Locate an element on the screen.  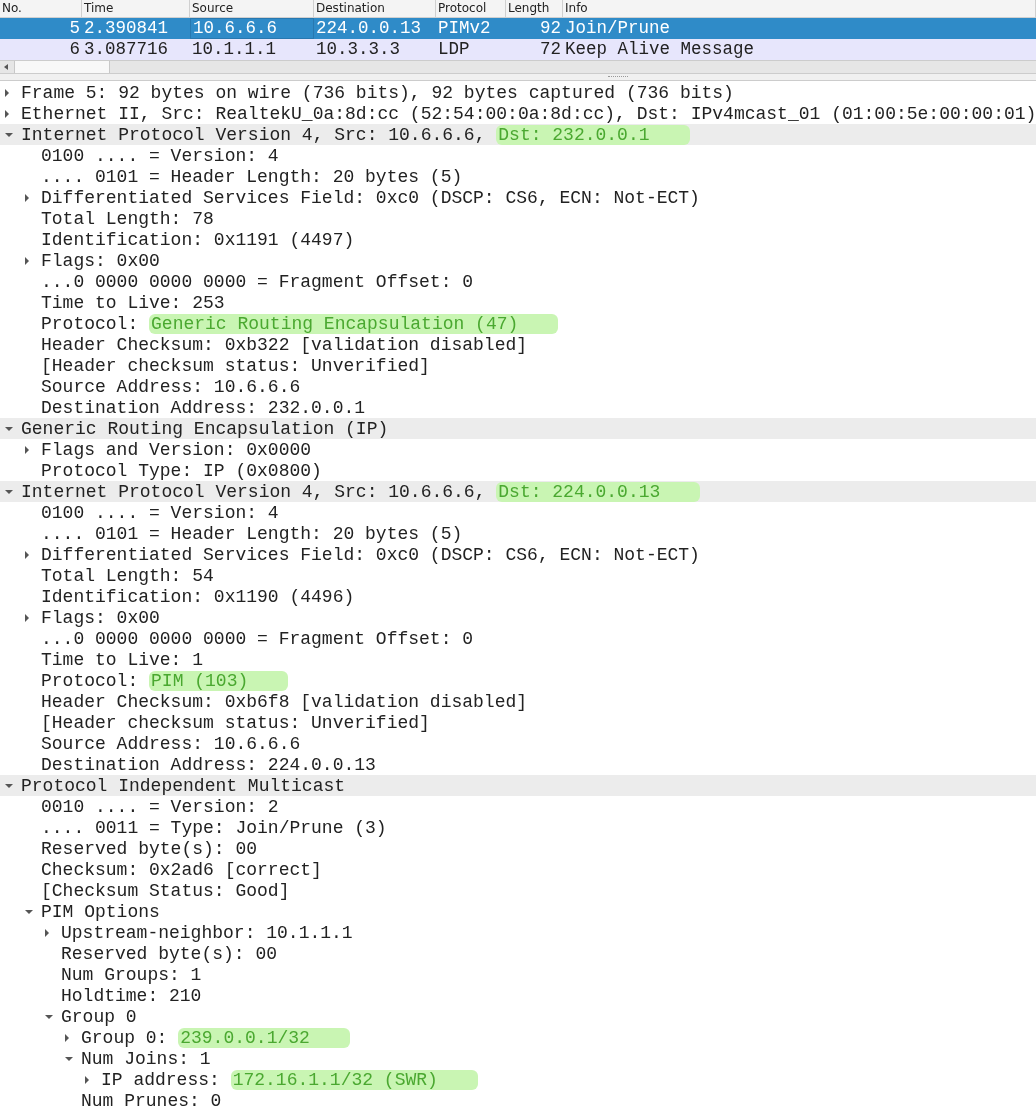
table-cell-text: 10.1.1.1 is located at coordinates (234, 49).